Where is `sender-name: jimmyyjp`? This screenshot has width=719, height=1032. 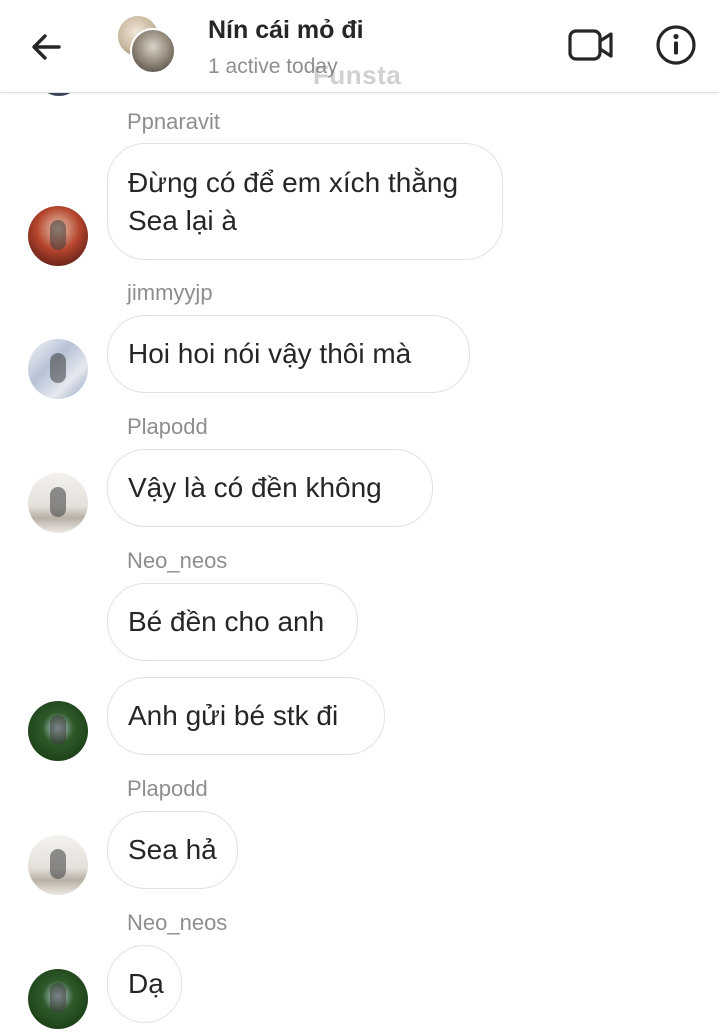
sender-name: jimmyyjp is located at coordinates (170, 292).